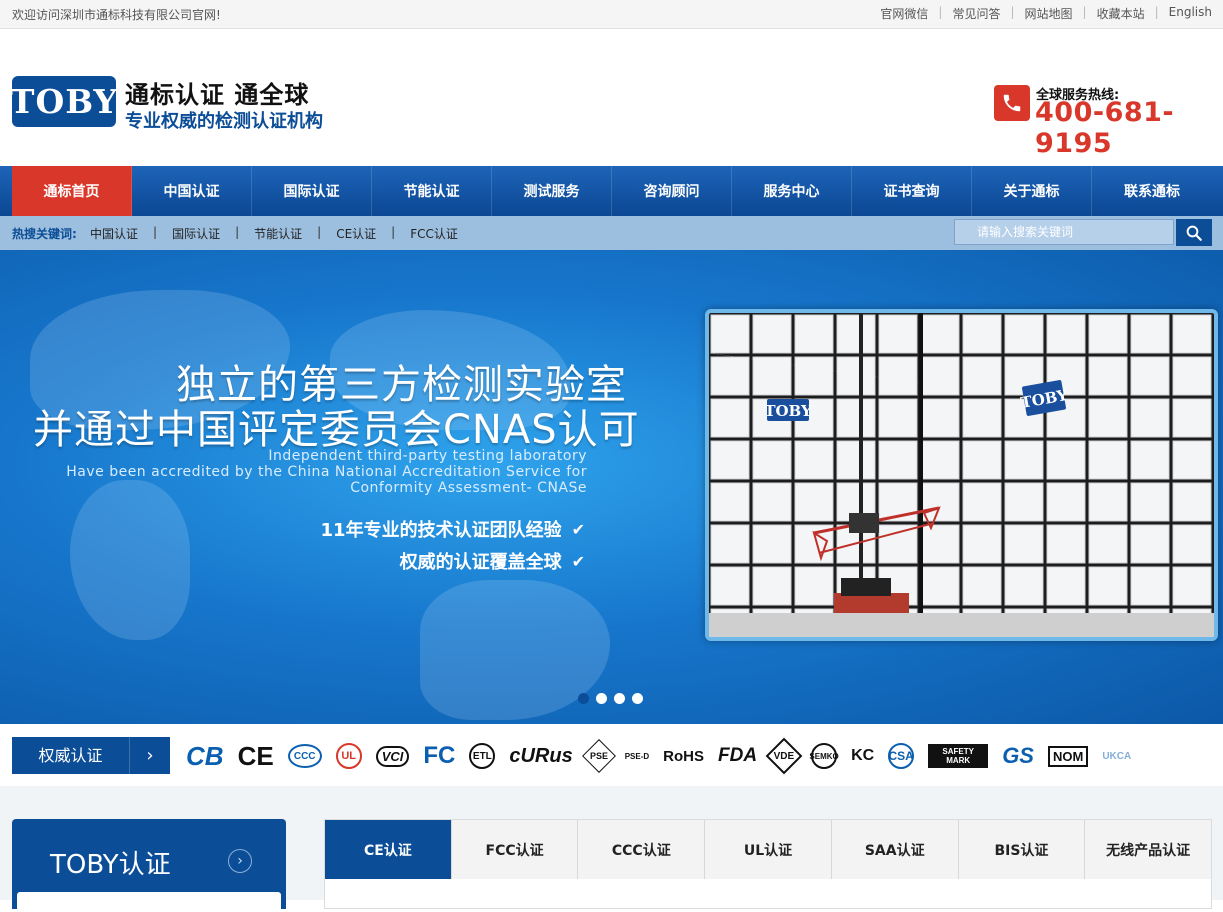  What do you see at coordinates (149, 902) in the screenshot?
I see `sidebar-list` at bounding box center [149, 902].